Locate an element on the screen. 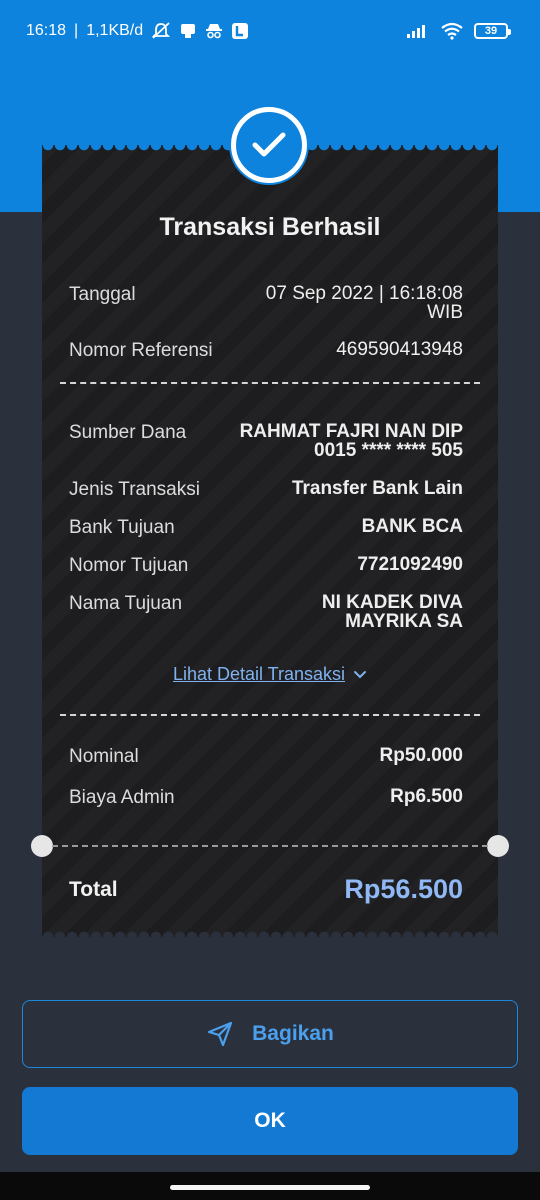 The height and width of the screenshot is (1200, 540). success-badge is located at coordinates (269, 145).